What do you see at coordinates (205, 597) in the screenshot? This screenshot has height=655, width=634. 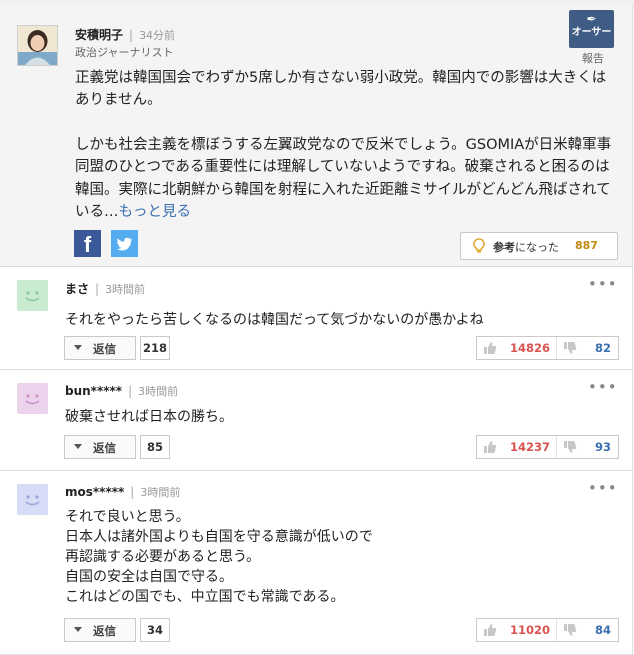 I see `comment-line: これはどの国でも、中立国でも常識である。` at bounding box center [205, 597].